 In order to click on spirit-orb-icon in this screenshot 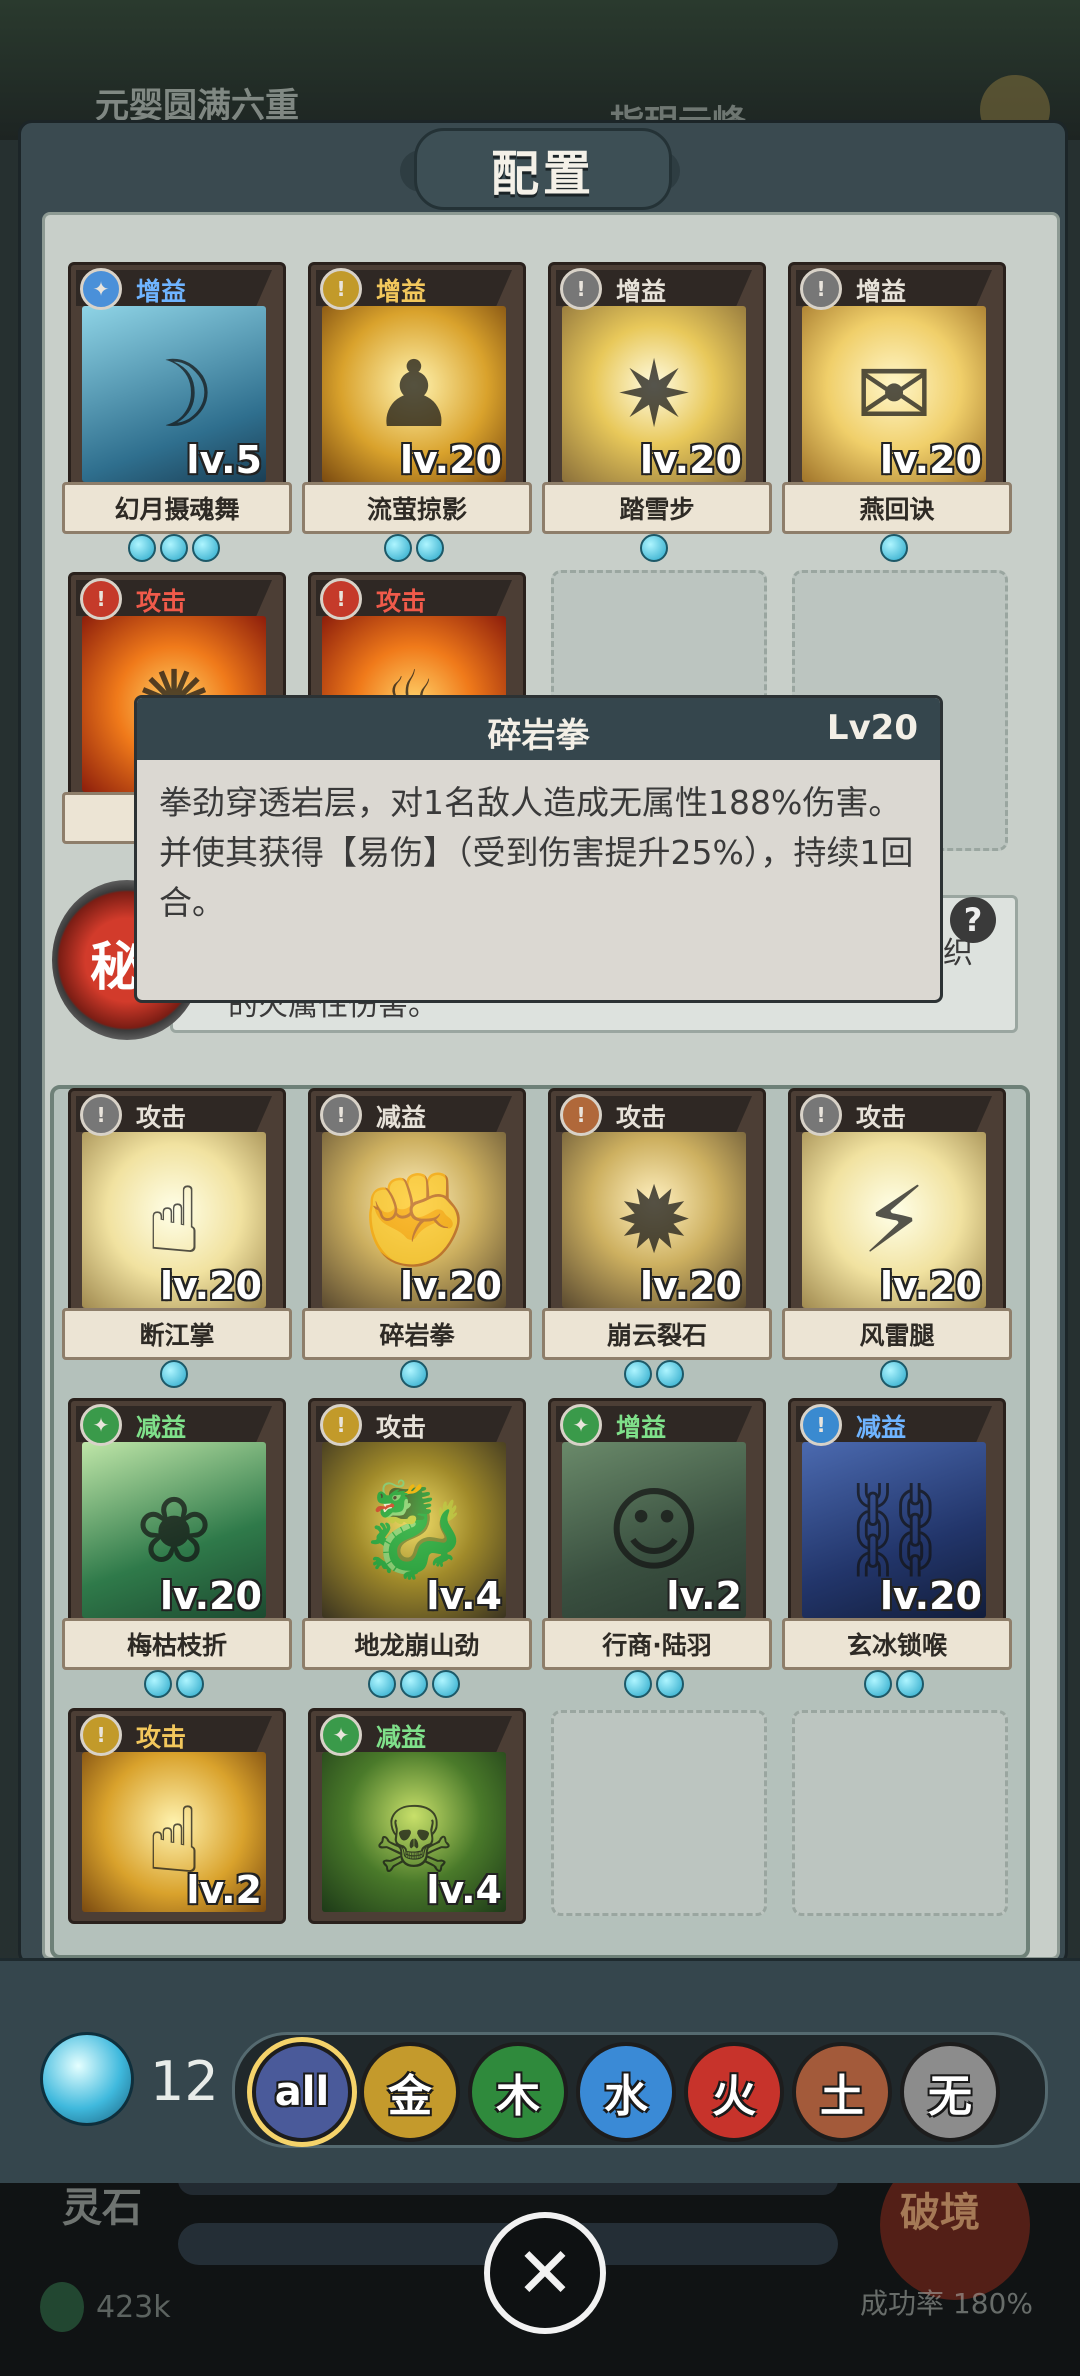, I will do `click(87, 2079)`.